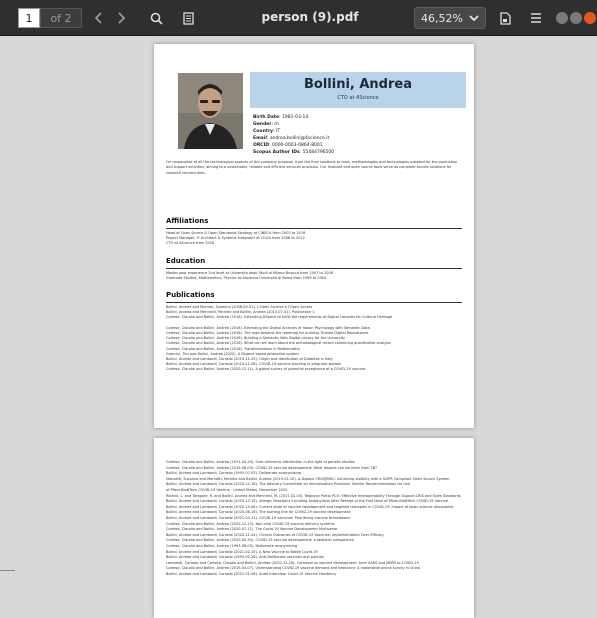  What do you see at coordinates (357, 84) in the screenshot?
I see `person-name: Bollini, Andrea` at bounding box center [357, 84].